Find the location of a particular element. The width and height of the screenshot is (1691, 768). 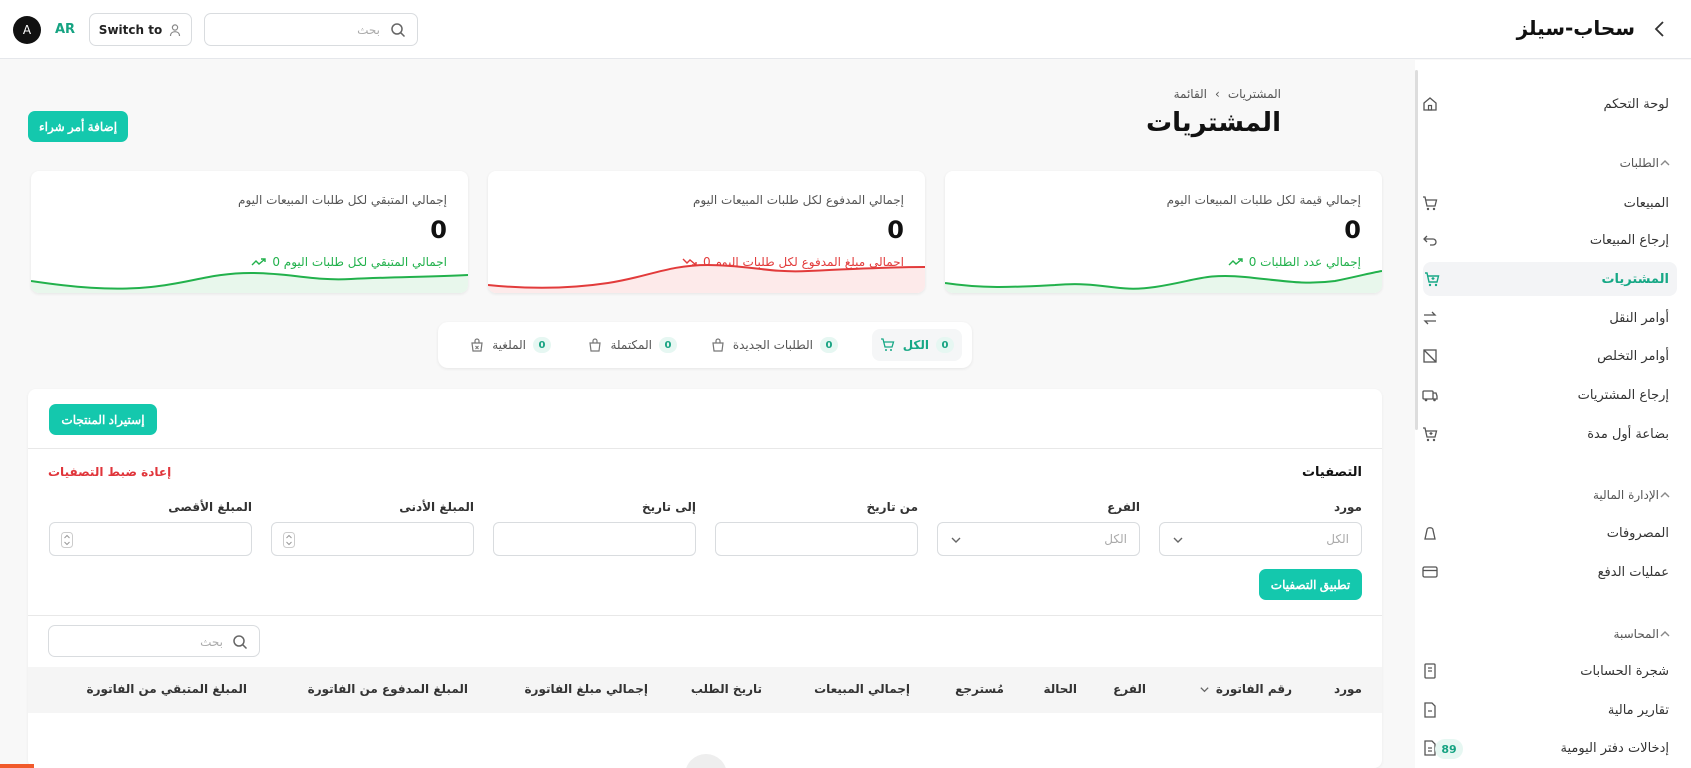

wallet-icon is located at coordinates (1430, 533).